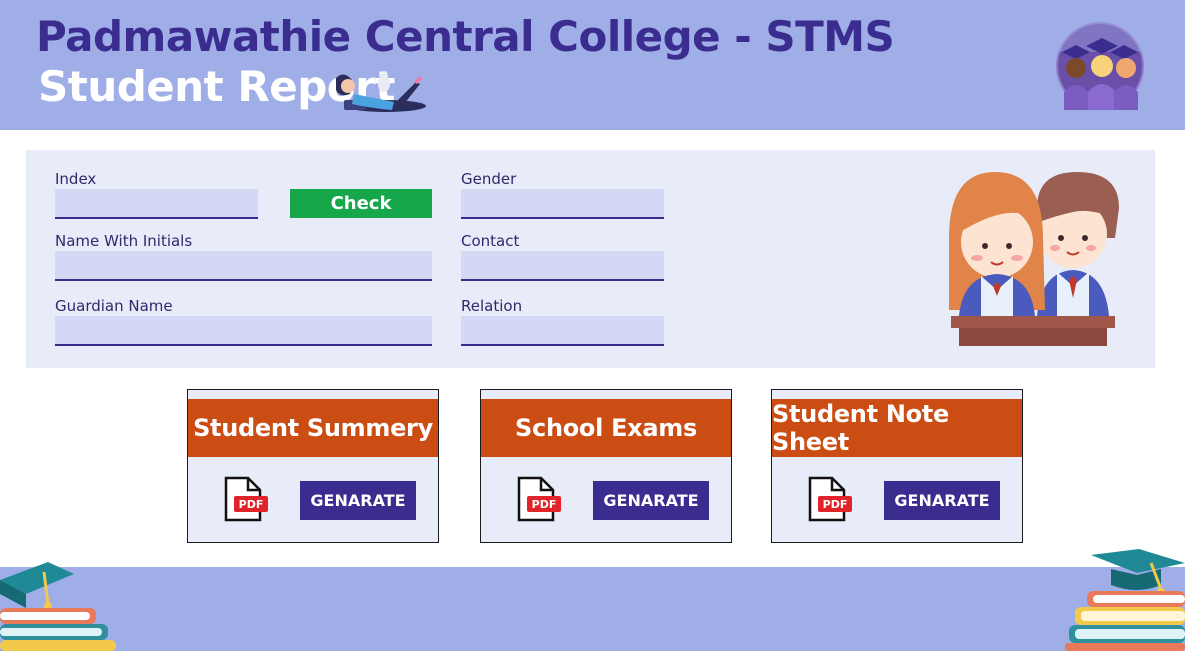  I want to click on student-note-sheet-card: Student Note Sheet PDF GENARATE, so click(897, 466).